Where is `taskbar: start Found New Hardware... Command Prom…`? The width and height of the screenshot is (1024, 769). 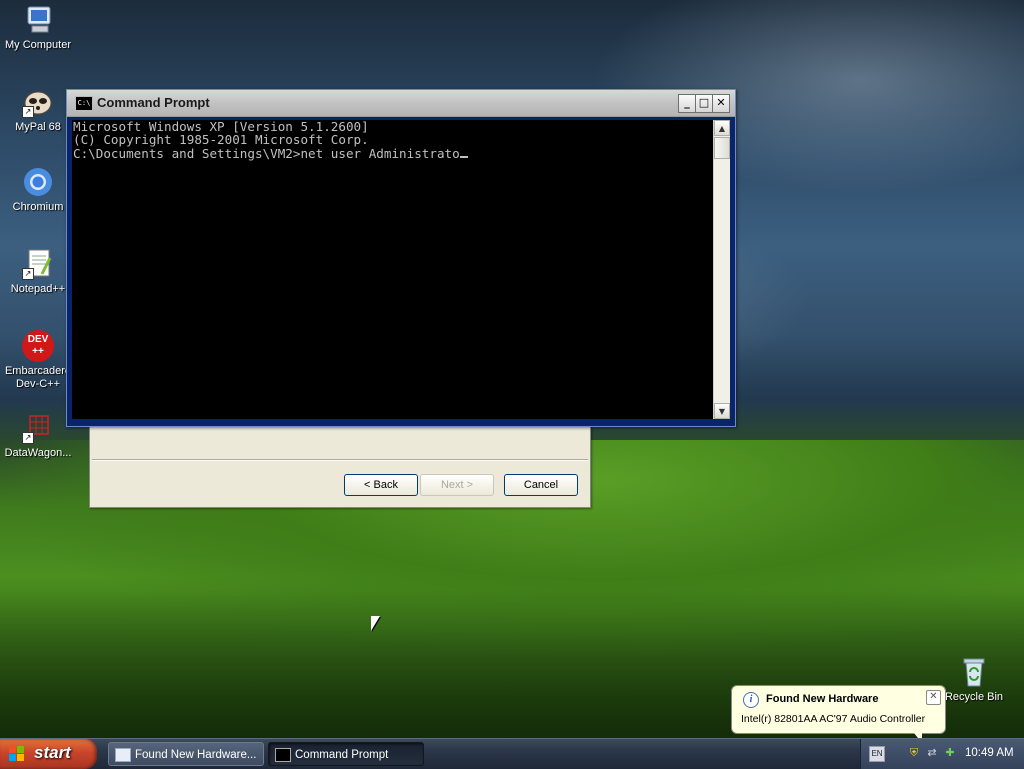
taskbar: start Found New Hardware... Command Prom… is located at coordinates (512, 753).